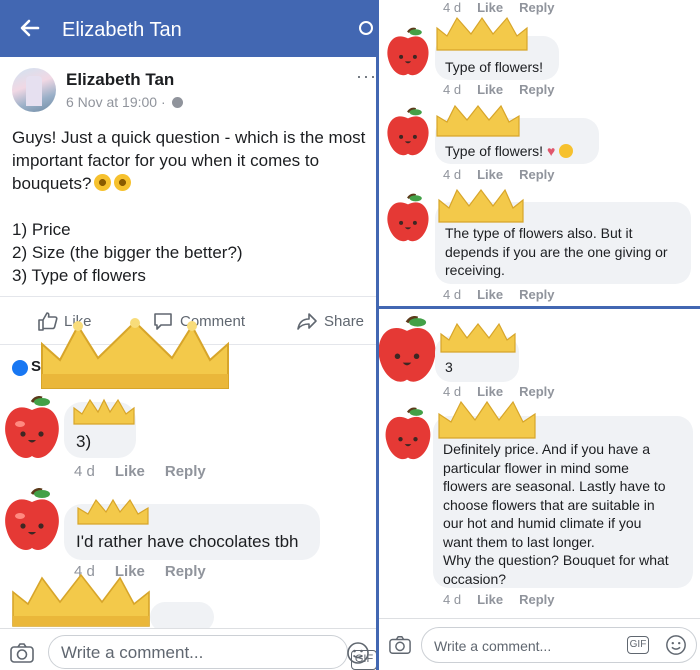 The height and width of the screenshot is (670, 700). I want to click on option-price: 1) Price, so click(41, 229).